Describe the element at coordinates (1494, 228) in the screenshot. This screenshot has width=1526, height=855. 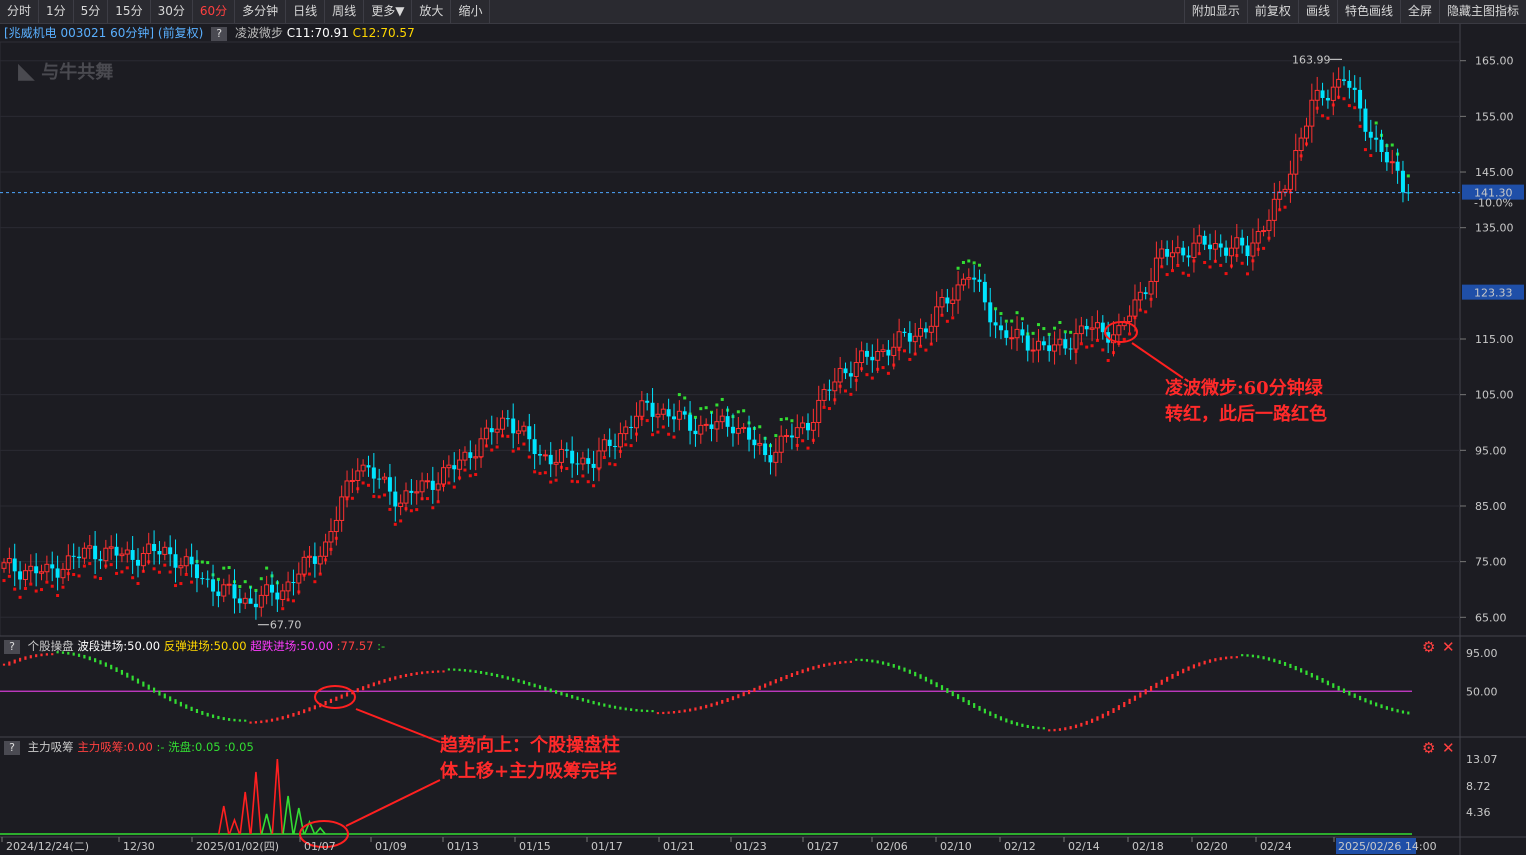
I see `y-tick-label: 135.00` at that location.